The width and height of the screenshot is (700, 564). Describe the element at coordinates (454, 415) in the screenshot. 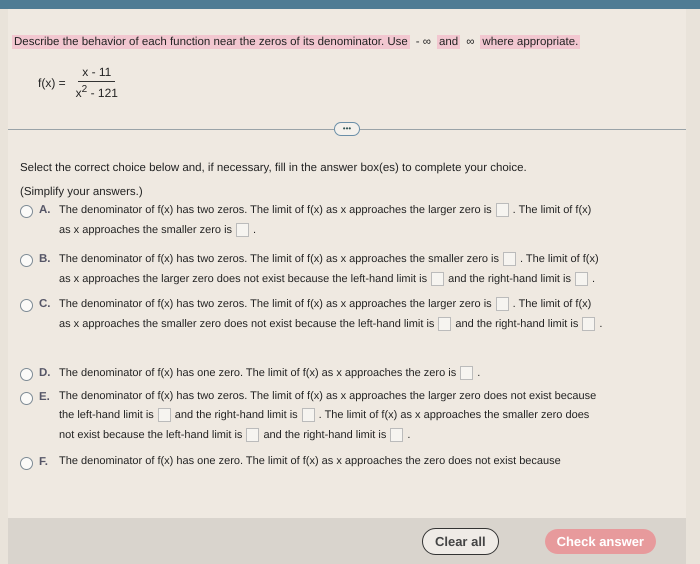

I see `choice-text: . The limit of f(x) as x approaches the smaller zero does` at that location.